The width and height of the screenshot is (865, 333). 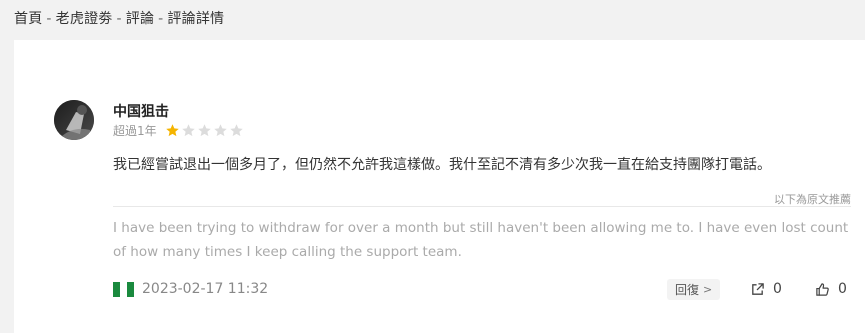 What do you see at coordinates (196, 19) in the screenshot?
I see `breadcrumb-current: 評論詳情` at bounding box center [196, 19].